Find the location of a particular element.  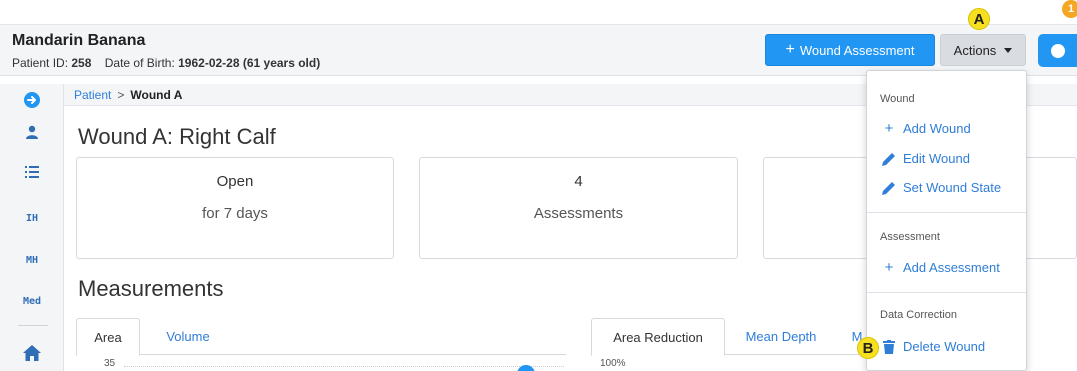

menu-item-label: Delete Wound is located at coordinates (944, 346).